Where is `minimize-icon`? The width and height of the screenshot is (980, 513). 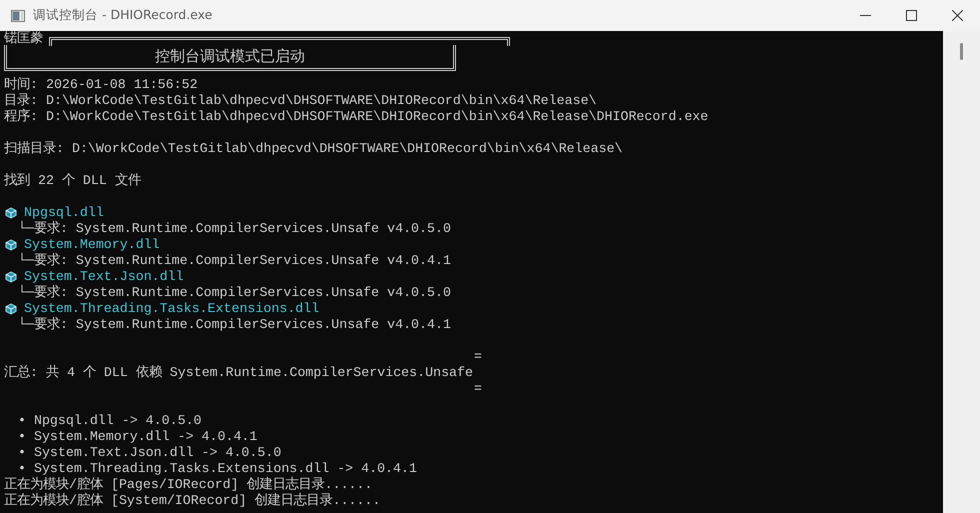 minimize-icon is located at coordinates (865, 15).